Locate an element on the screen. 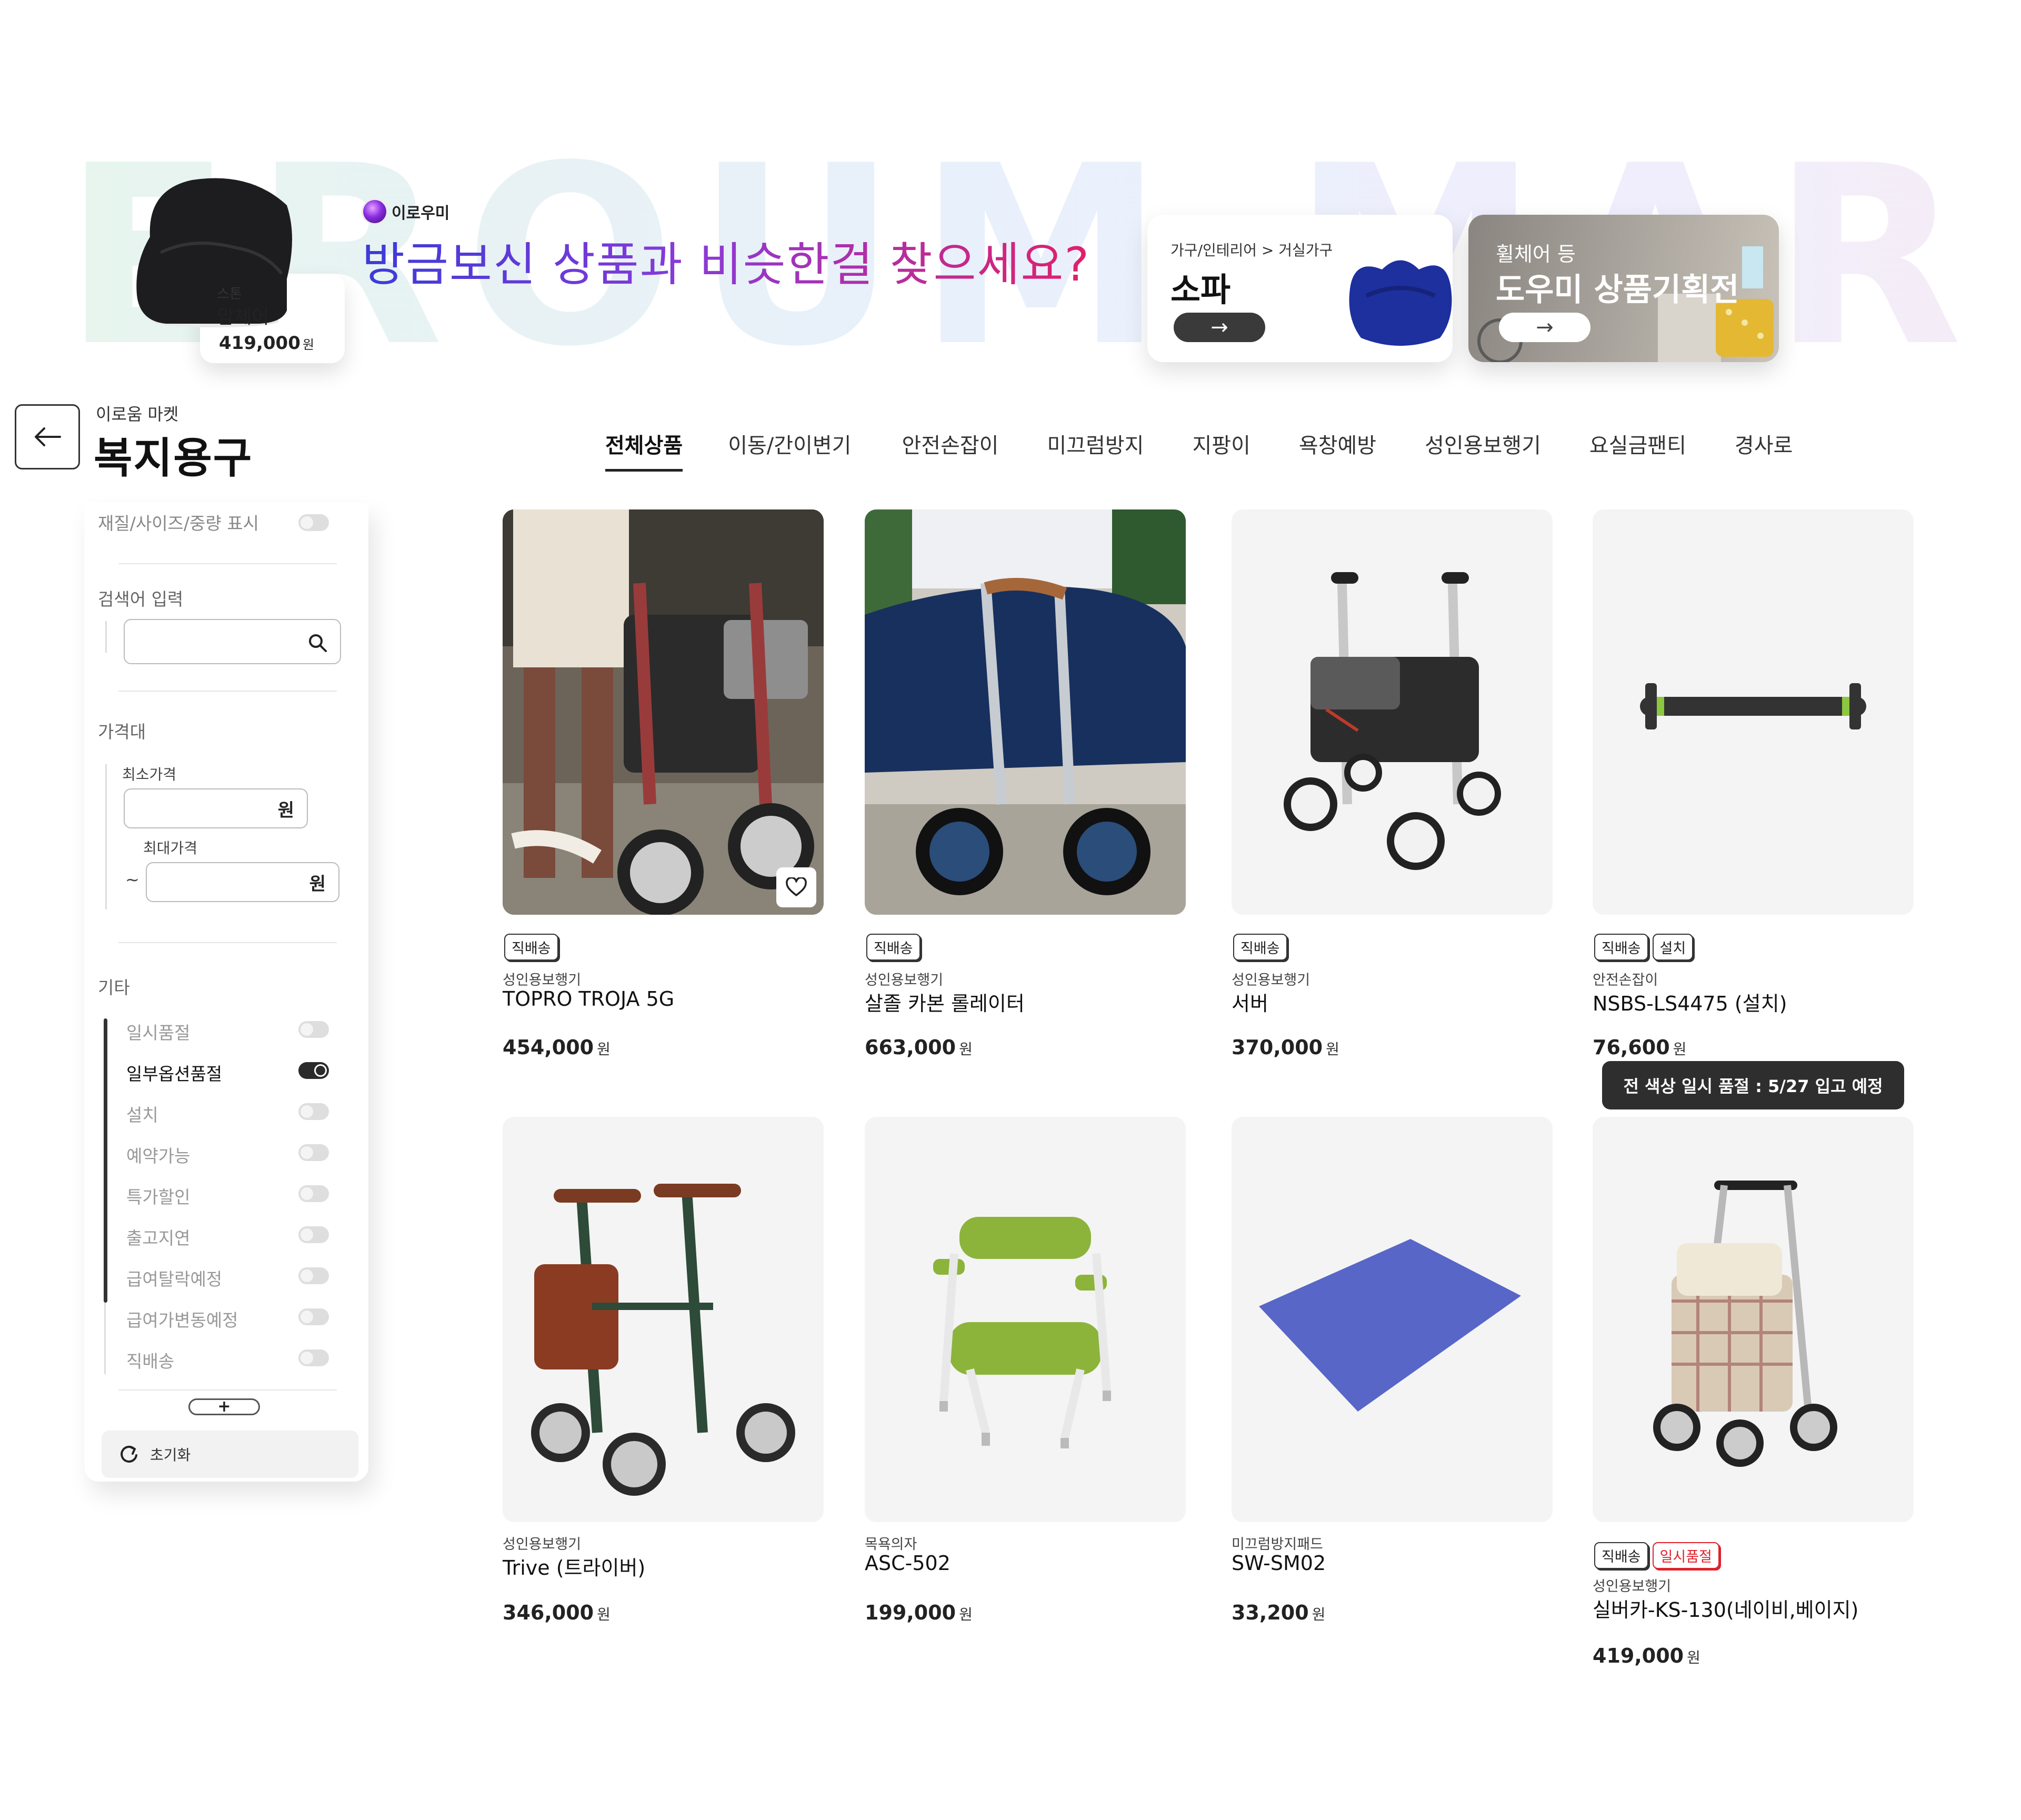  product-name: SW-SM02 is located at coordinates (1279, 1563).